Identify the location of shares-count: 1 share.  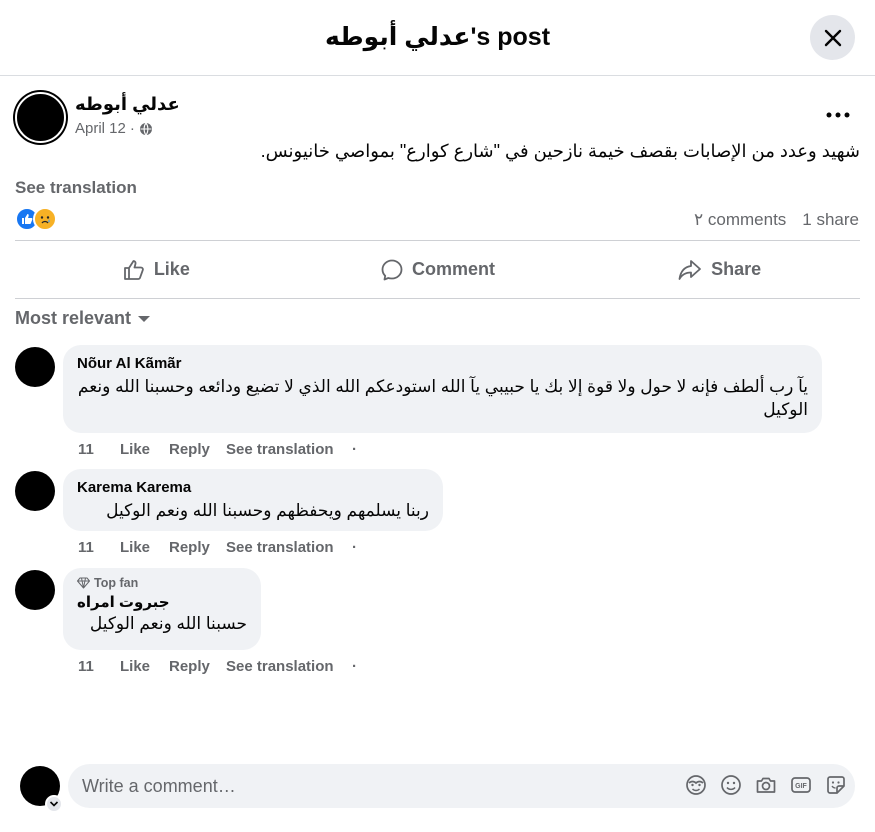
(830, 220).